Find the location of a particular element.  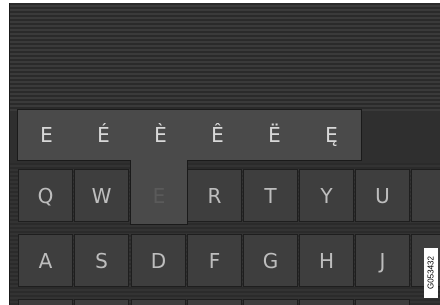

key-s: S is located at coordinates (101, 260).